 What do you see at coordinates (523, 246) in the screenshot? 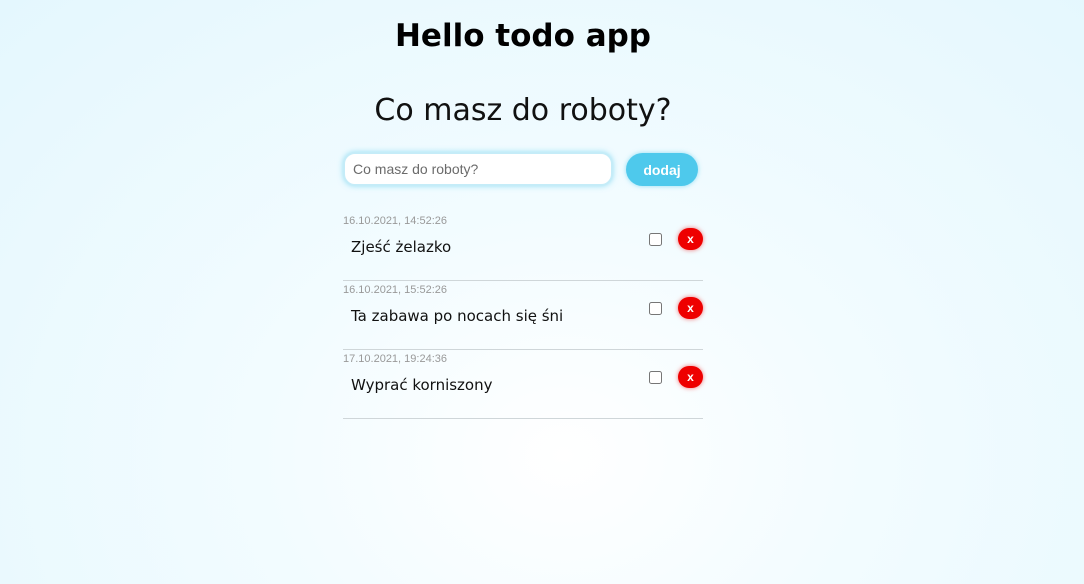
I see `todo-item: 16.10.2021, 14:52:26 Zjeść żelazko x` at bounding box center [523, 246].